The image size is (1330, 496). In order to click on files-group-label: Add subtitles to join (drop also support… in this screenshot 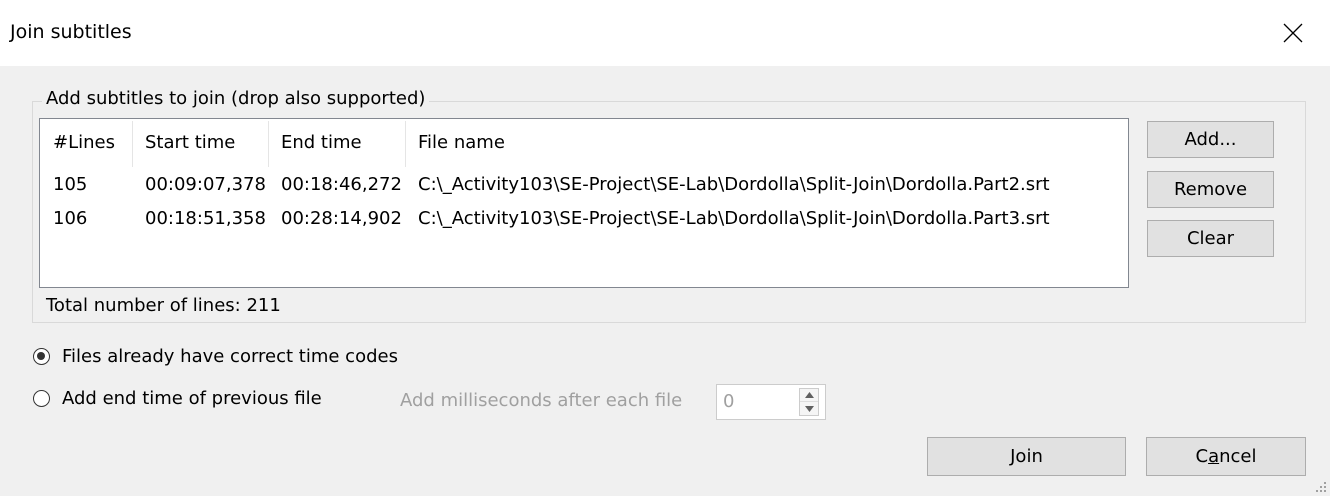, I will do `click(236, 98)`.